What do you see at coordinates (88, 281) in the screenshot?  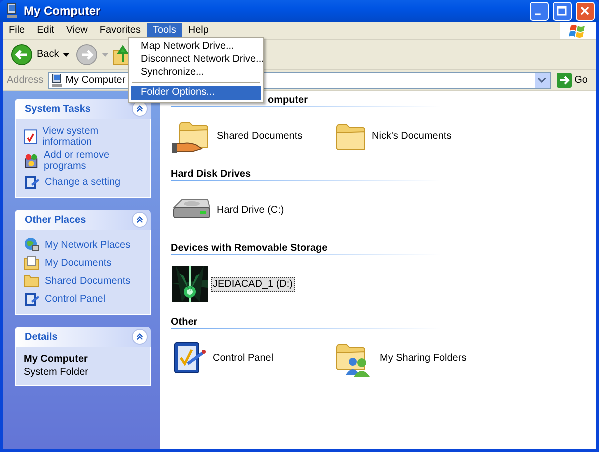 I see `task-link: Shared Documents` at bounding box center [88, 281].